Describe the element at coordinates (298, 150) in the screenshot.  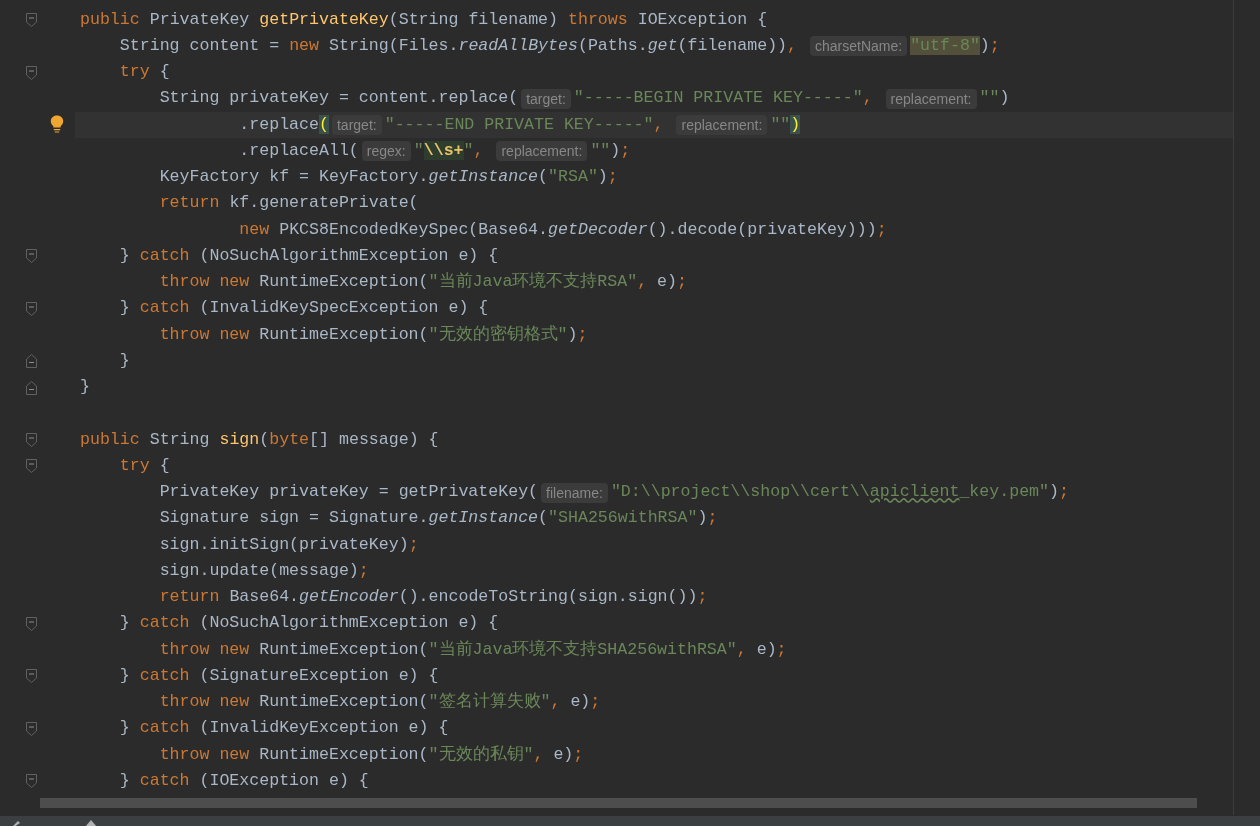
I see `code-text: .replaceAll(` at that location.